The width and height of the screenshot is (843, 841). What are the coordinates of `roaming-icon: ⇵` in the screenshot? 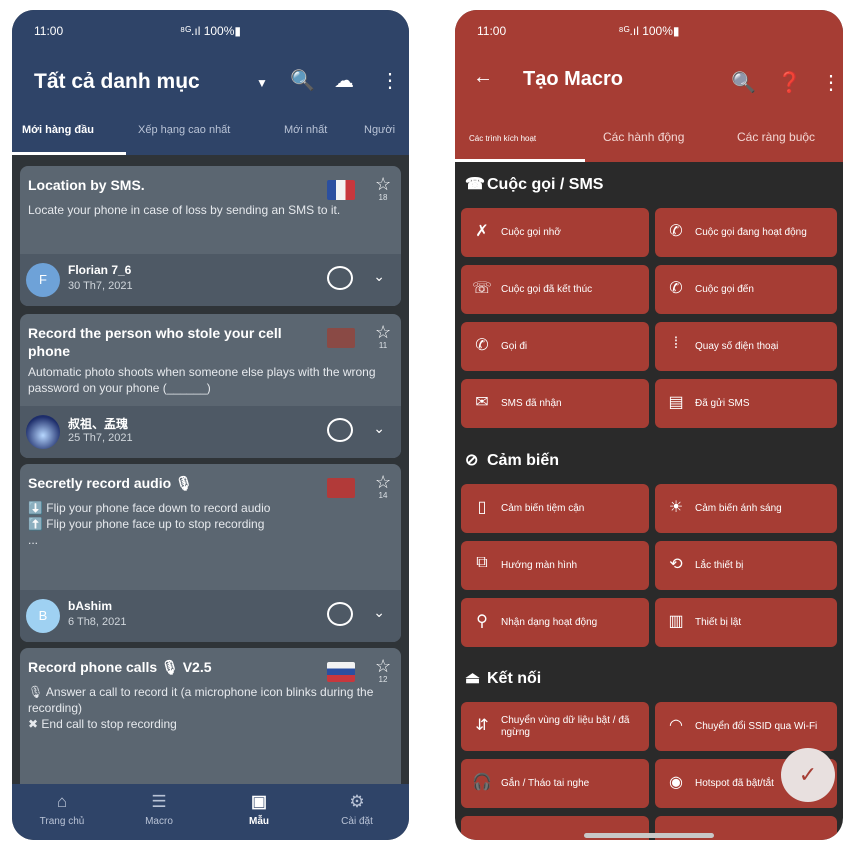 It's located at (482, 725).